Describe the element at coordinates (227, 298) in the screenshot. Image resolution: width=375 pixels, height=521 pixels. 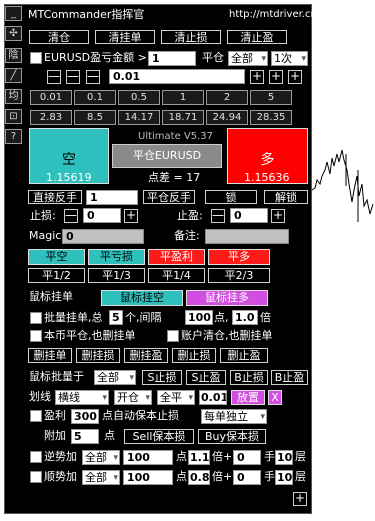
I see `mouse-pend-long-button: 鼠标挂多` at that location.